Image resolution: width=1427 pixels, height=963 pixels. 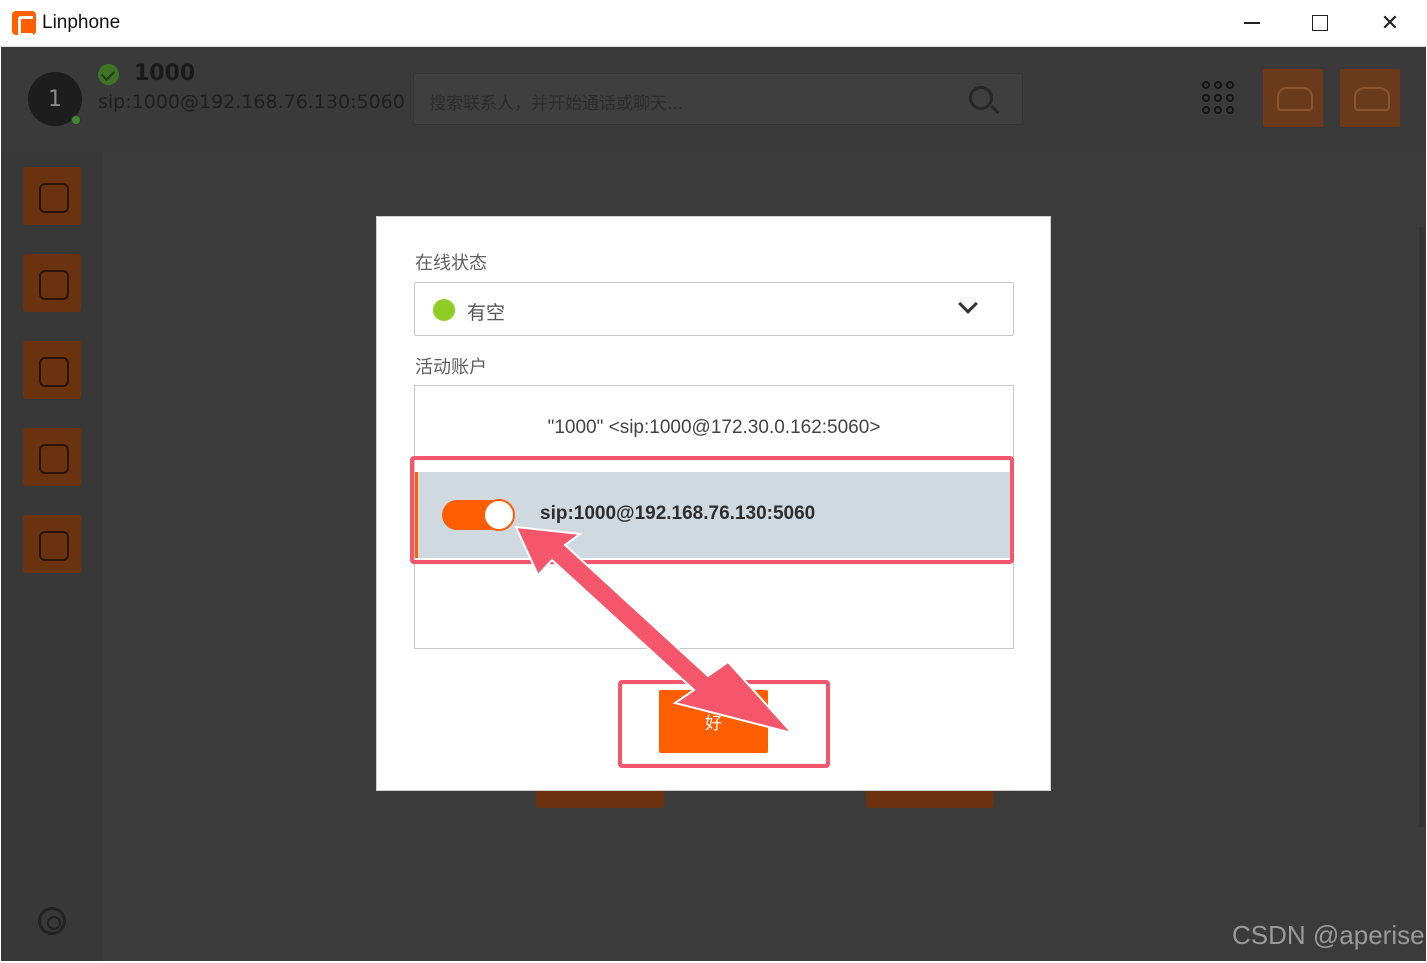 I want to click on title-bar: Linphone ✕, so click(x=713, y=23).